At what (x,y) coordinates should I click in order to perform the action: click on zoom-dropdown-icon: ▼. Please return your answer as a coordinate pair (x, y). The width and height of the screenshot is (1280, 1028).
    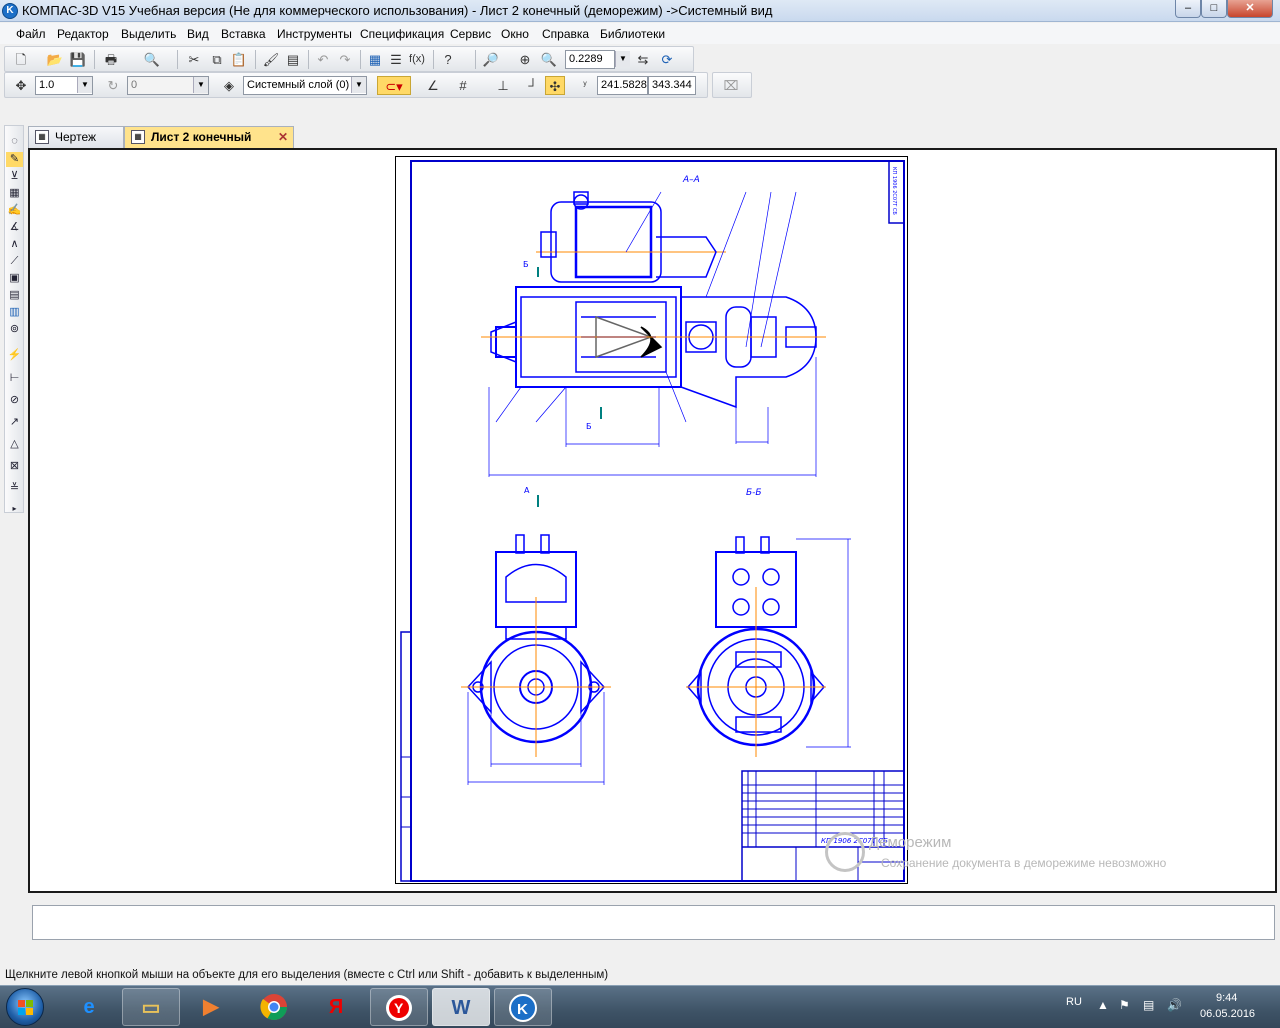
    Looking at the image, I should click on (622, 59).